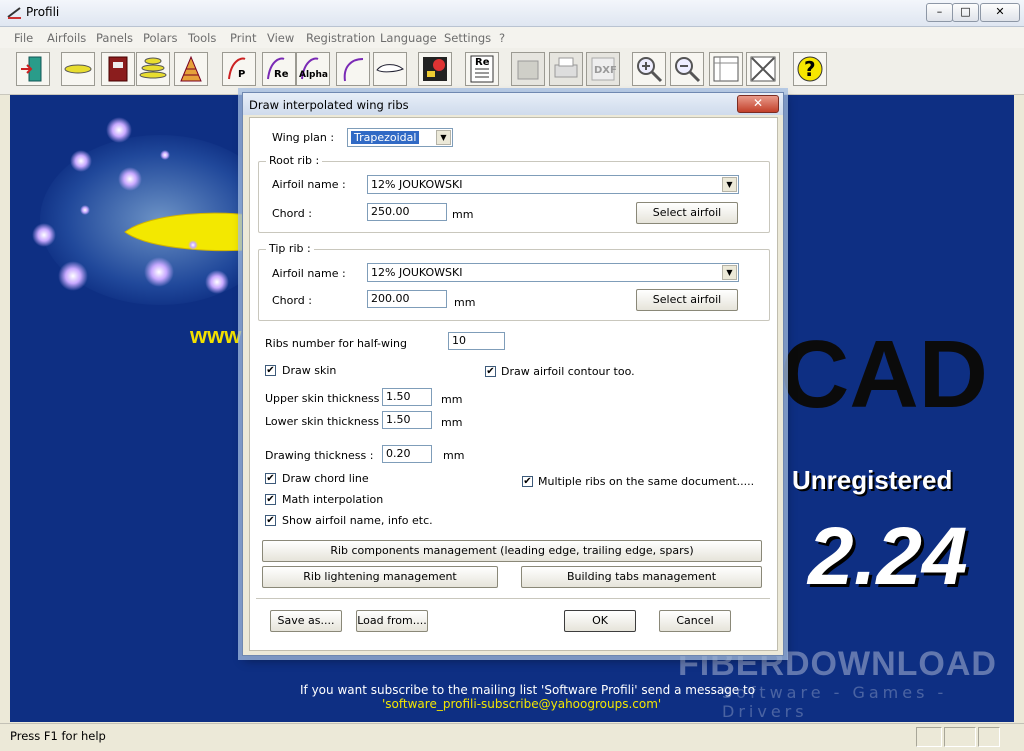  Describe the element at coordinates (600, 621) in the screenshot. I see `ok-button: OK` at that location.